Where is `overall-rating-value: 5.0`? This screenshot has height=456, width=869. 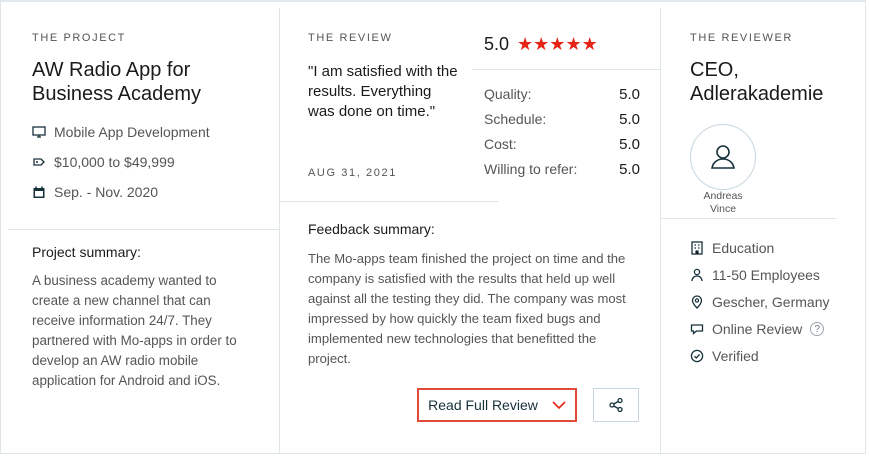
overall-rating-value: 5.0 is located at coordinates (497, 44).